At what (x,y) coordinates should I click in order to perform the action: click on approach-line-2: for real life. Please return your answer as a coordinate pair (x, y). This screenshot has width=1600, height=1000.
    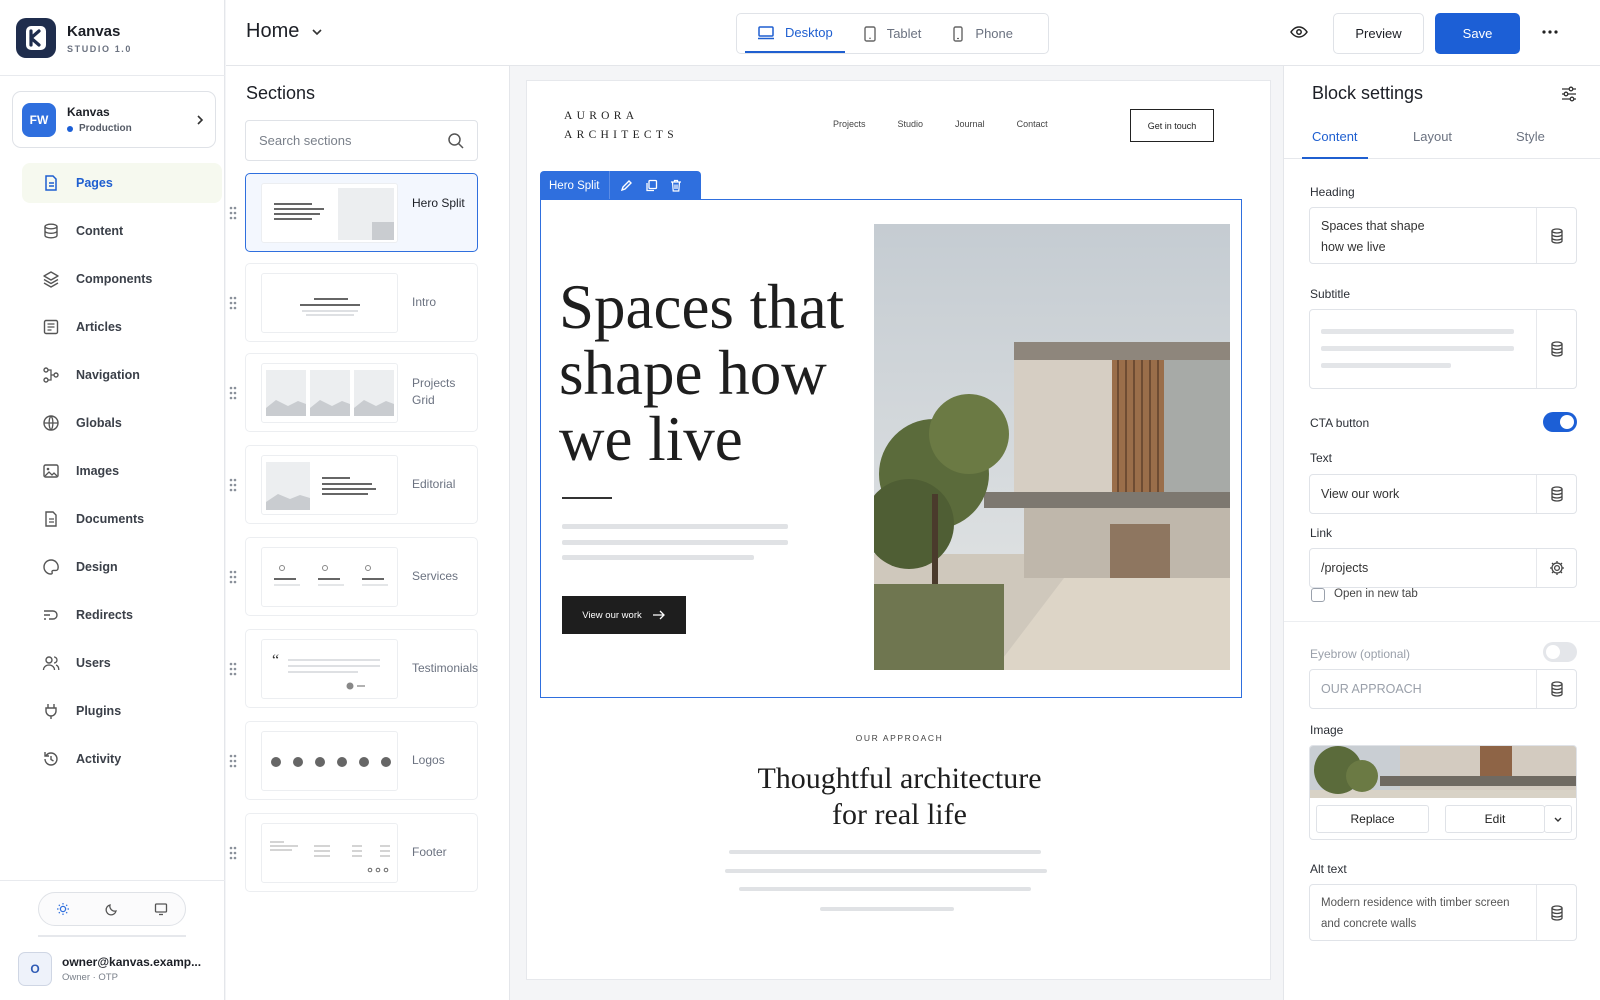
    Looking at the image, I should click on (899, 814).